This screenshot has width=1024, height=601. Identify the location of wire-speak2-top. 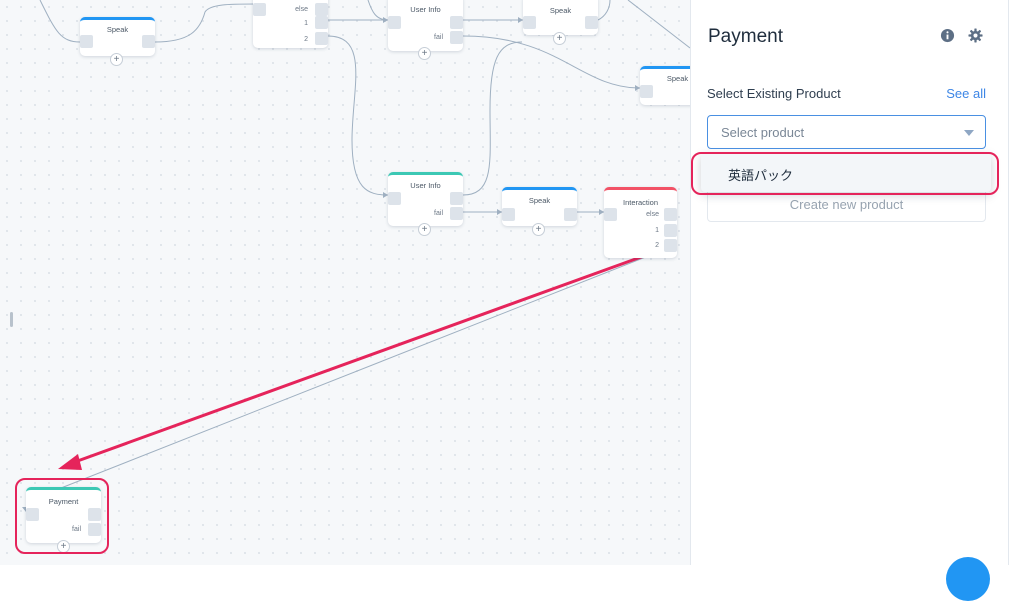
(604, 10).